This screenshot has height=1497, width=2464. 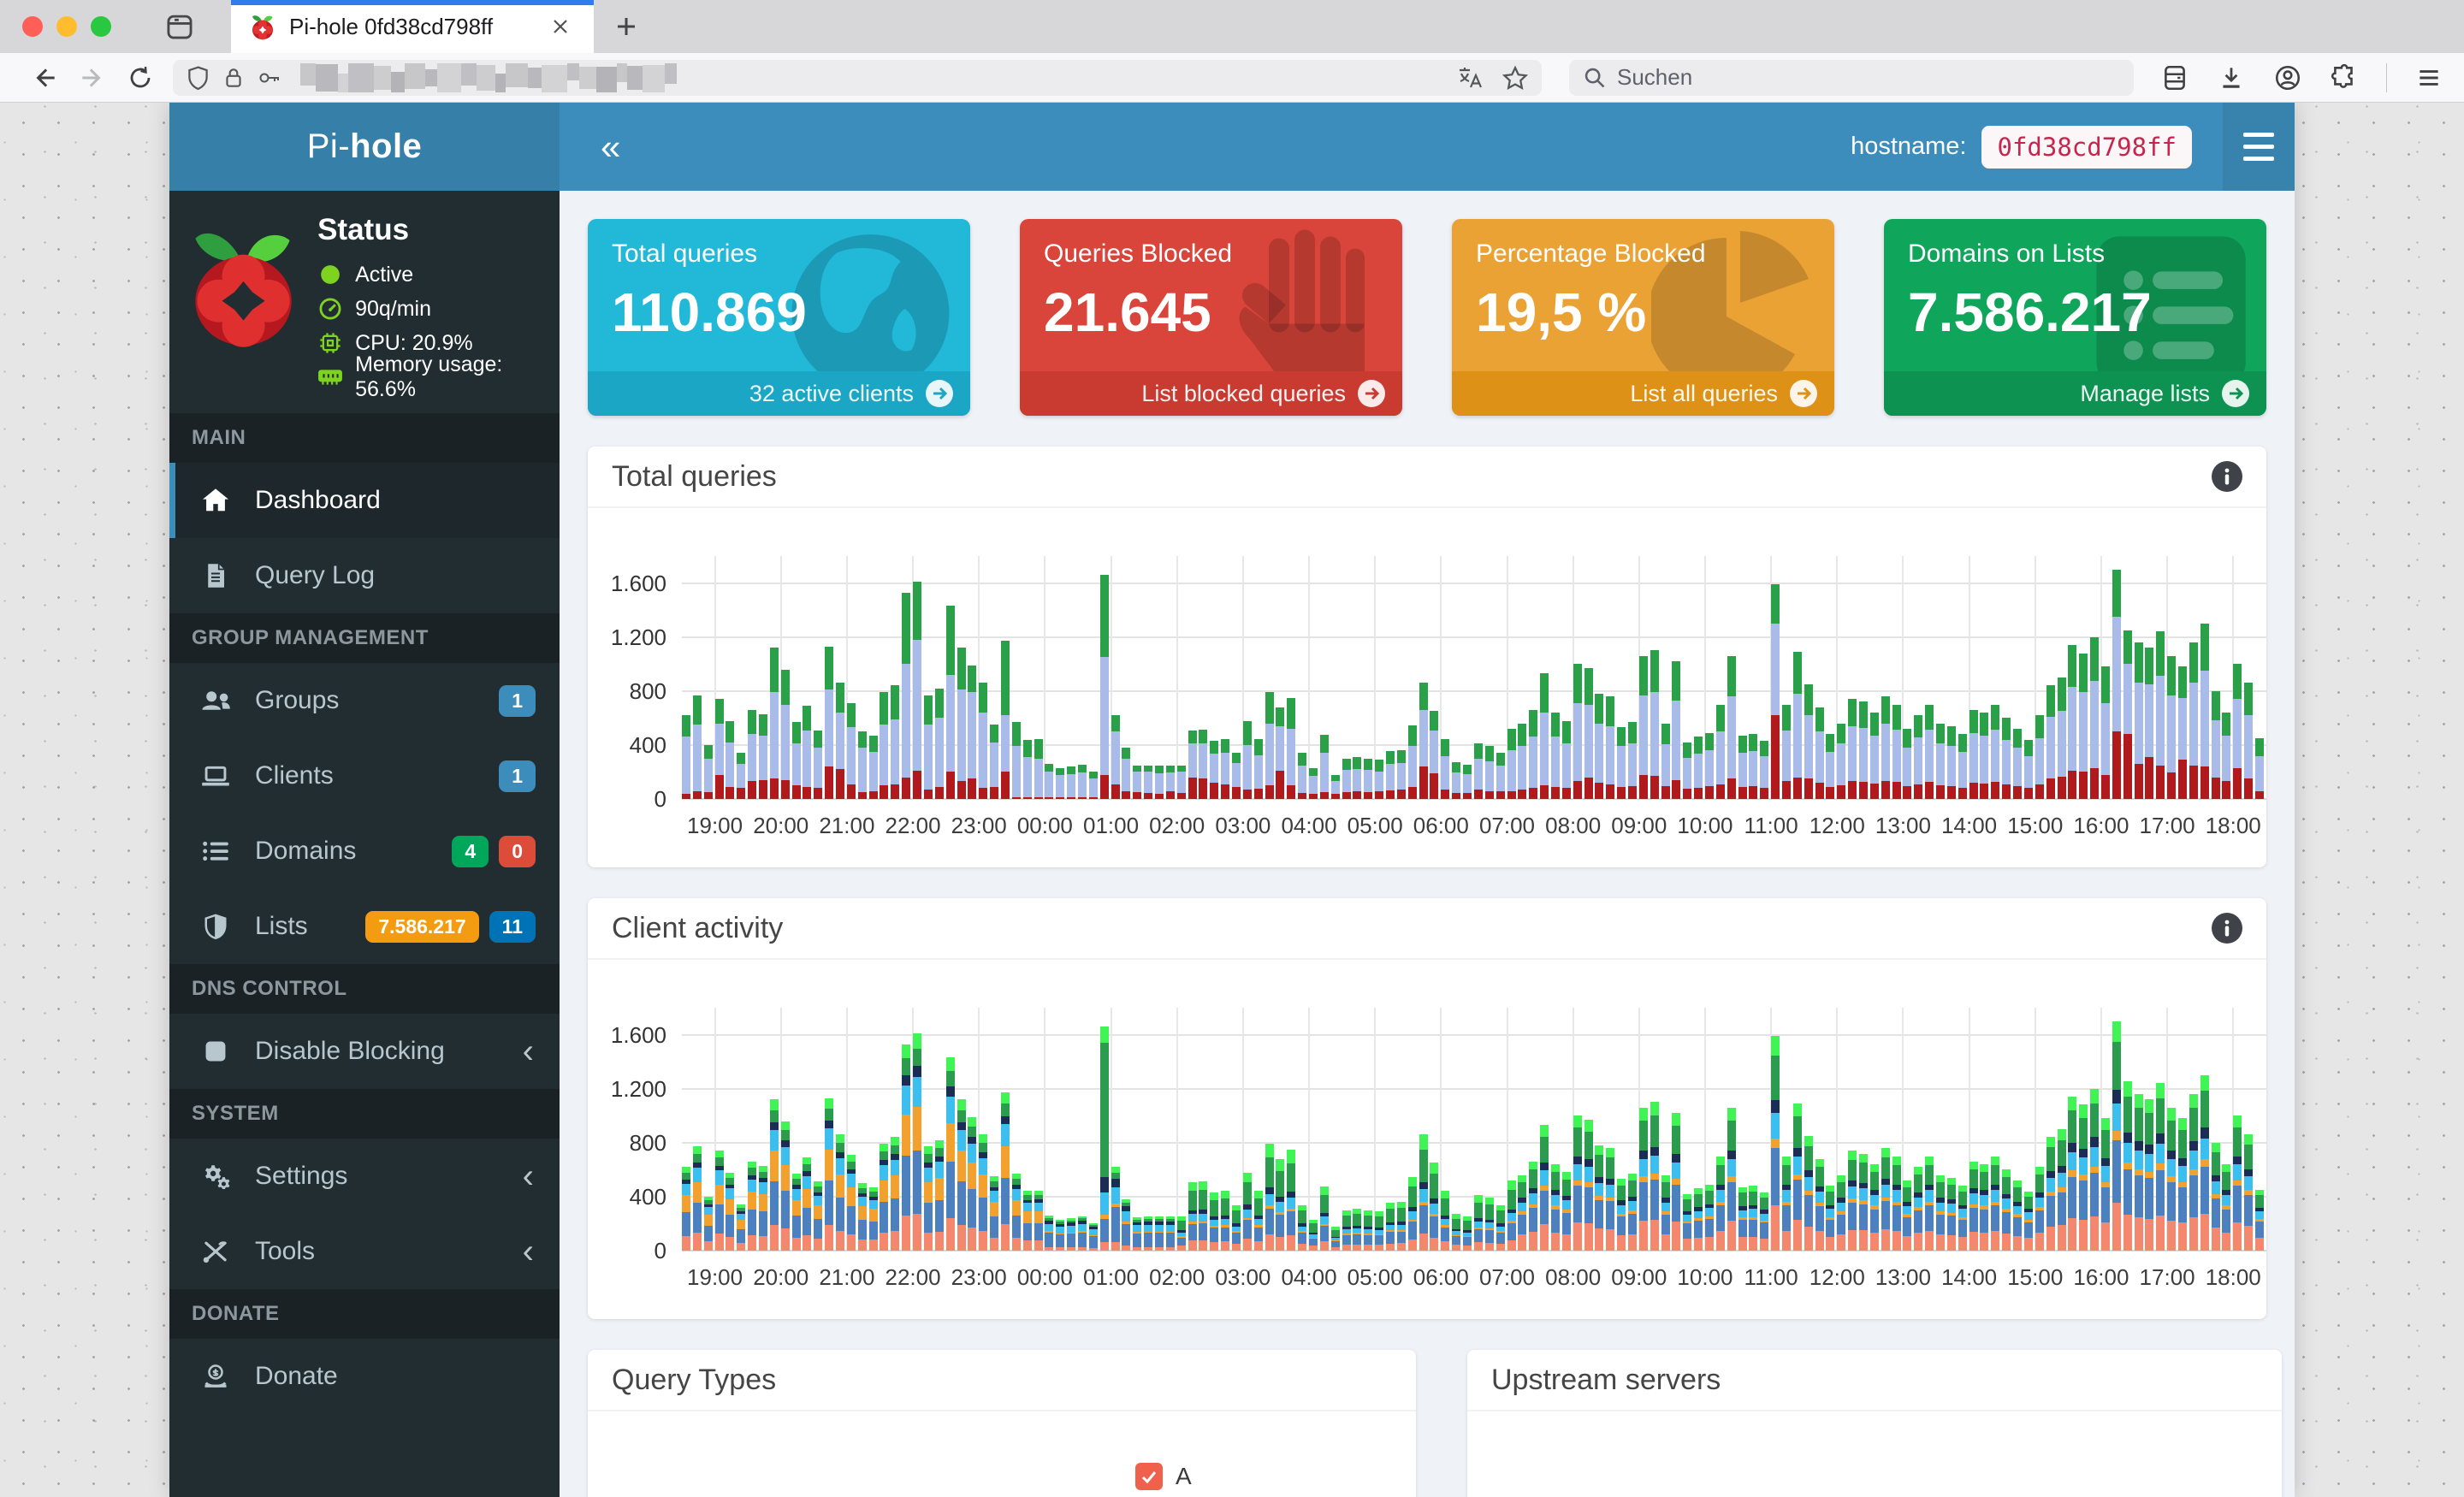 I want to click on card-footer-link: Manage lists, so click(x=2075, y=393).